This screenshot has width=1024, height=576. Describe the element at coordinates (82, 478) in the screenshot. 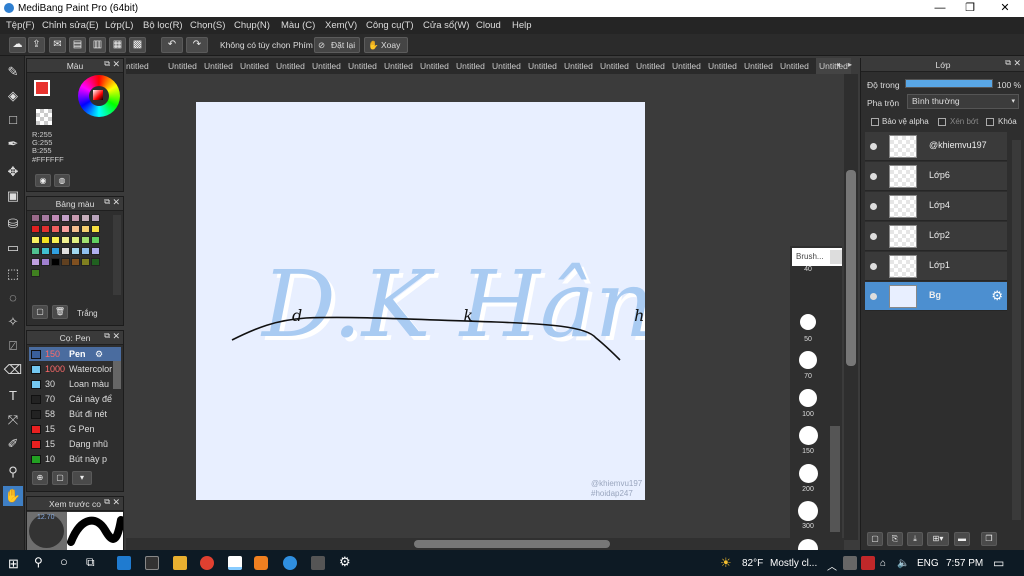

I see `brush-menu-icon: ▾` at that location.